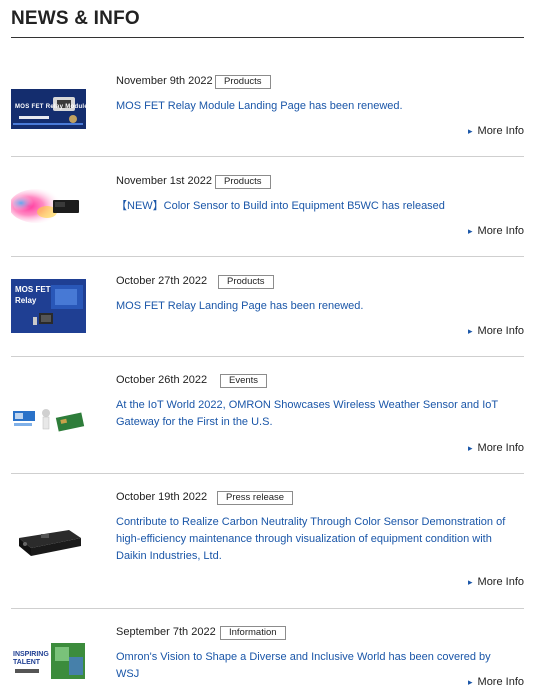 Image resolution: width=544 pixels, height=700 pixels. Describe the element at coordinates (164, 81) in the screenshot. I see `news-date: November 9th 2022` at that location.